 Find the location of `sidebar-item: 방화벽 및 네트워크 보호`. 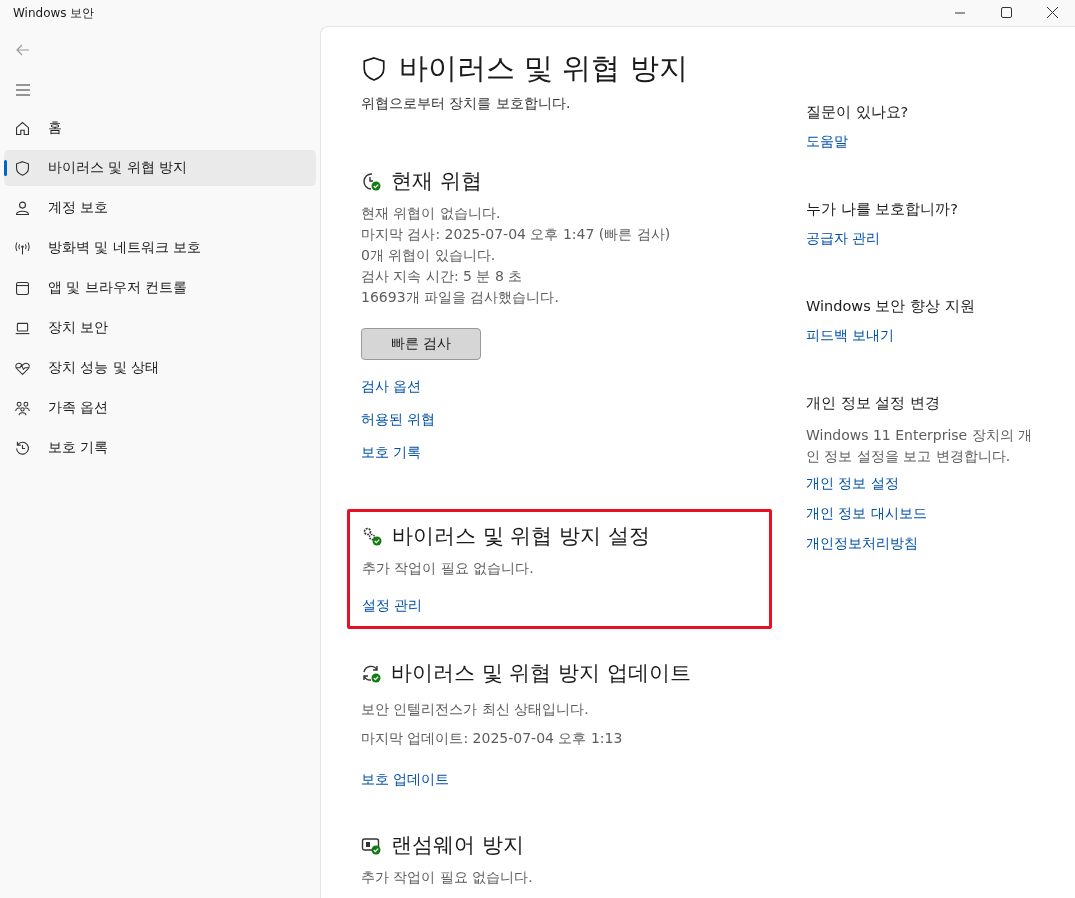

sidebar-item: 방화벽 및 네트워크 보호 is located at coordinates (160, 248).